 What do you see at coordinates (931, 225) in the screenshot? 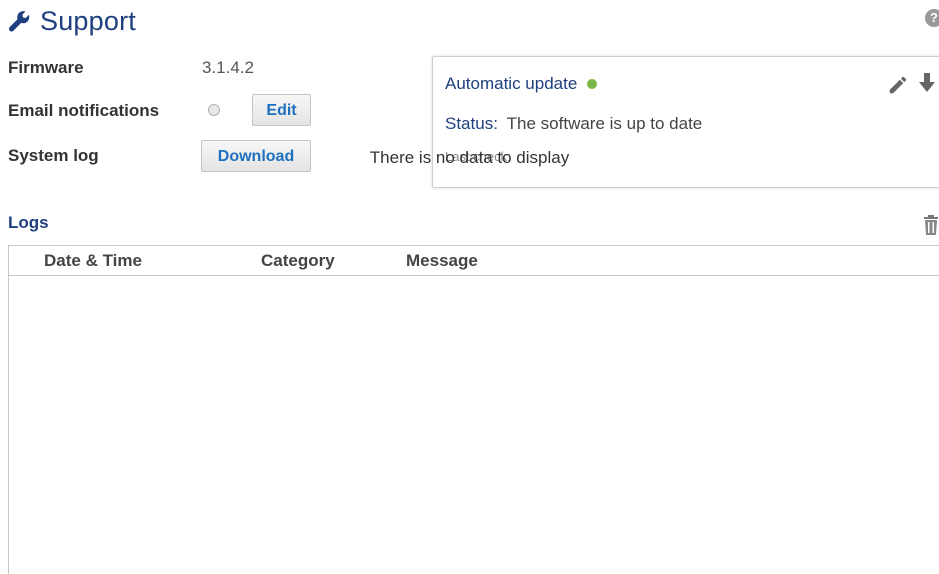
I see `trash-icon` at bounding box center [931, 225].